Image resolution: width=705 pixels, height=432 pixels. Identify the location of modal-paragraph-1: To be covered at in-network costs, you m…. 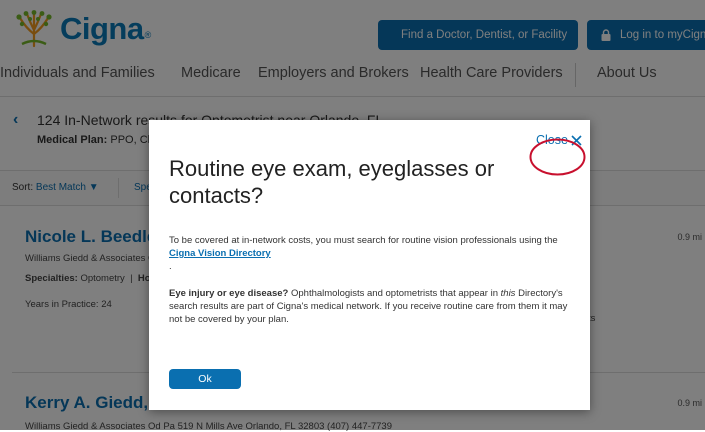
(369, 247).